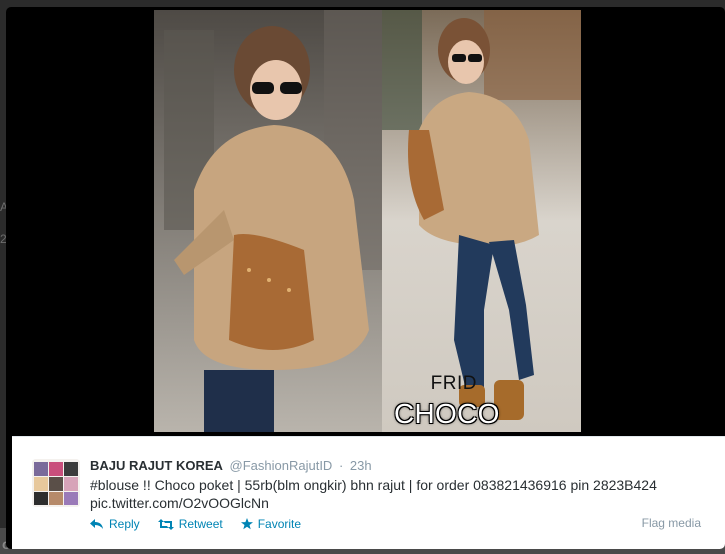 The height and width of the screenshot is (554, 725). Describe the element at coordinates (361, 465) in the screenshot. I see `tweet-timestamp: 23h` at that location.